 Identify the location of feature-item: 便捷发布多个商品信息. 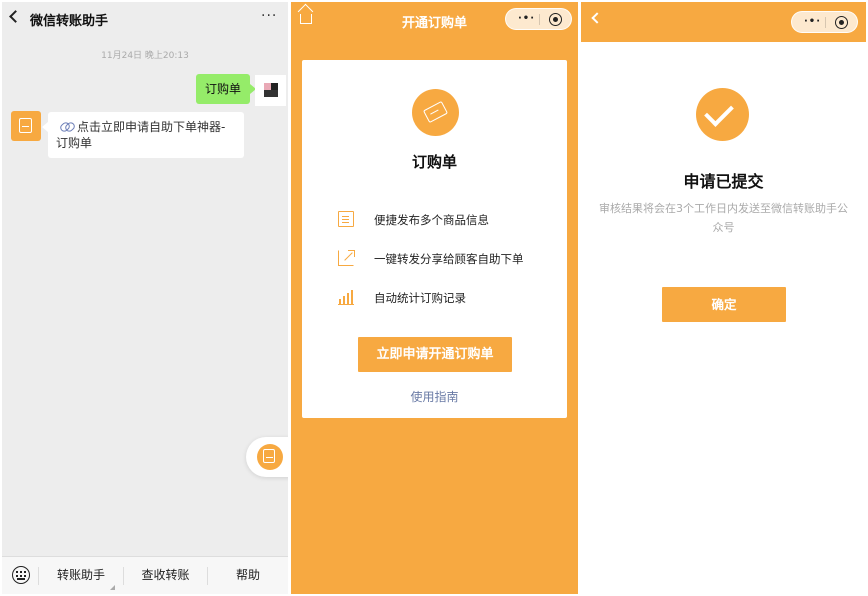
(450, 220).